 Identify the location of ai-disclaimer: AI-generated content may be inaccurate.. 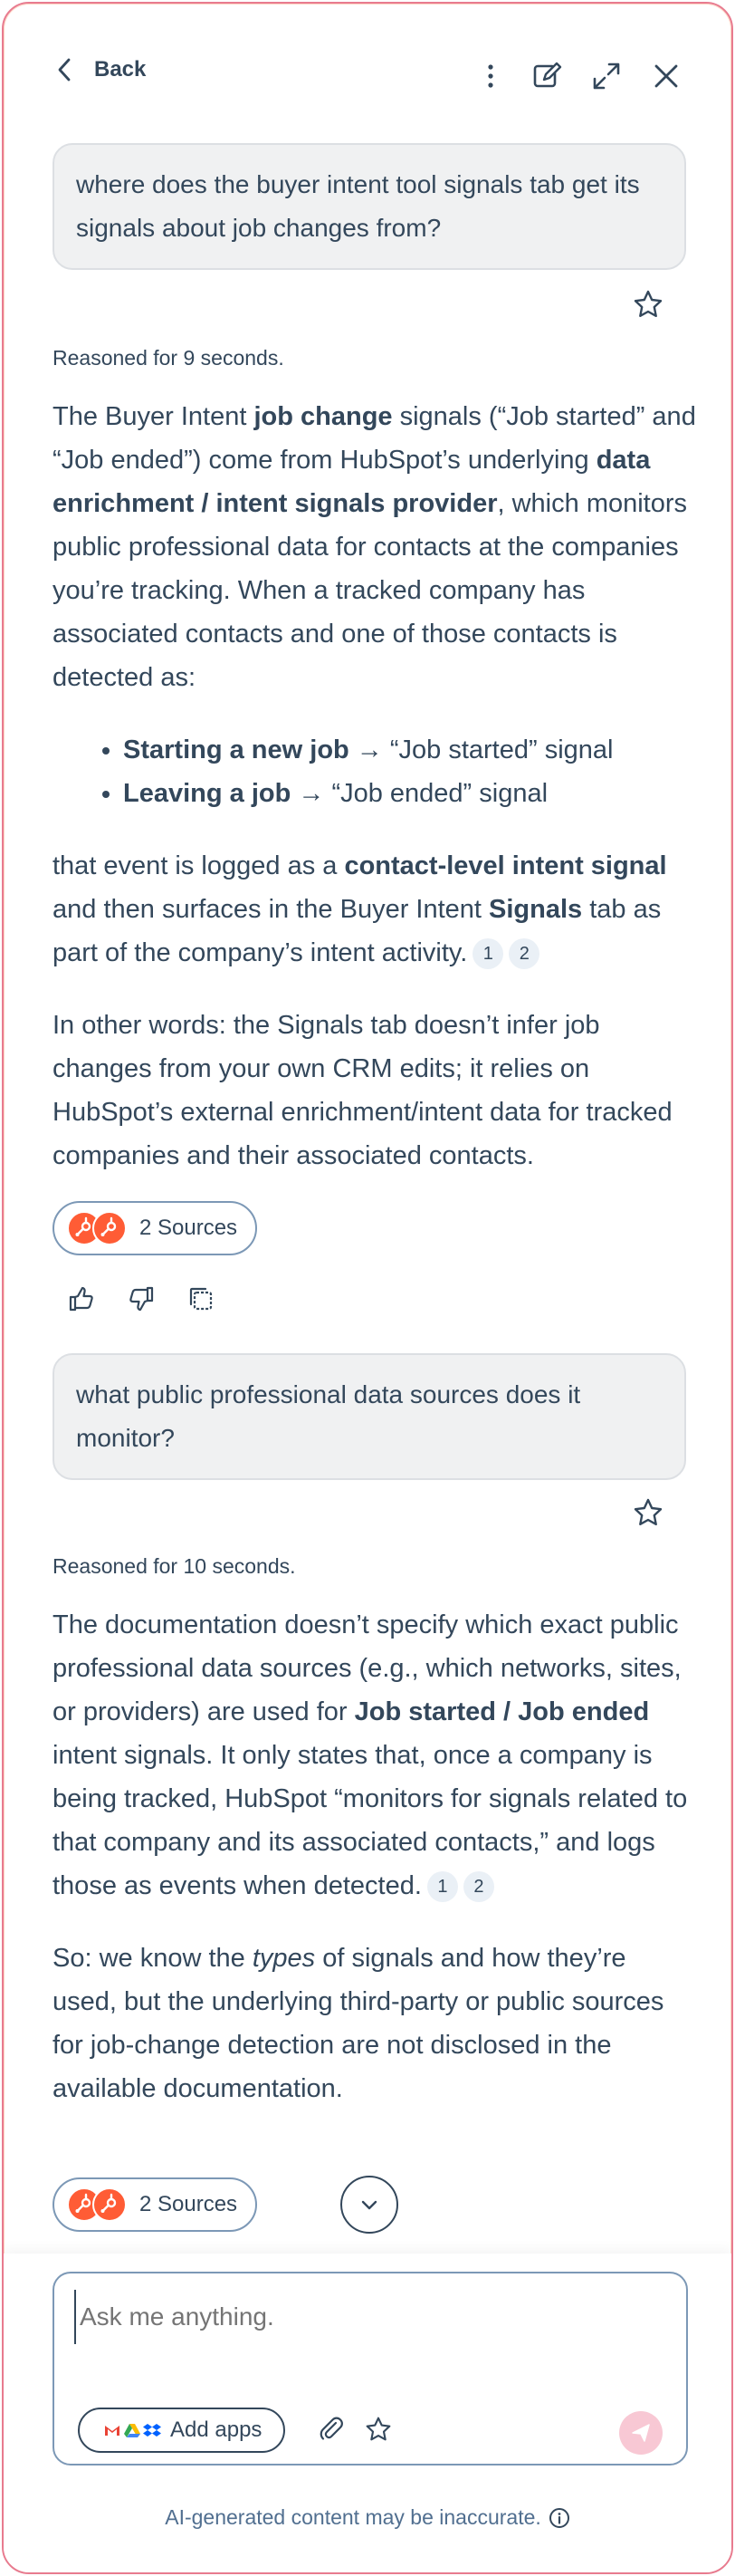
(367, 2517).